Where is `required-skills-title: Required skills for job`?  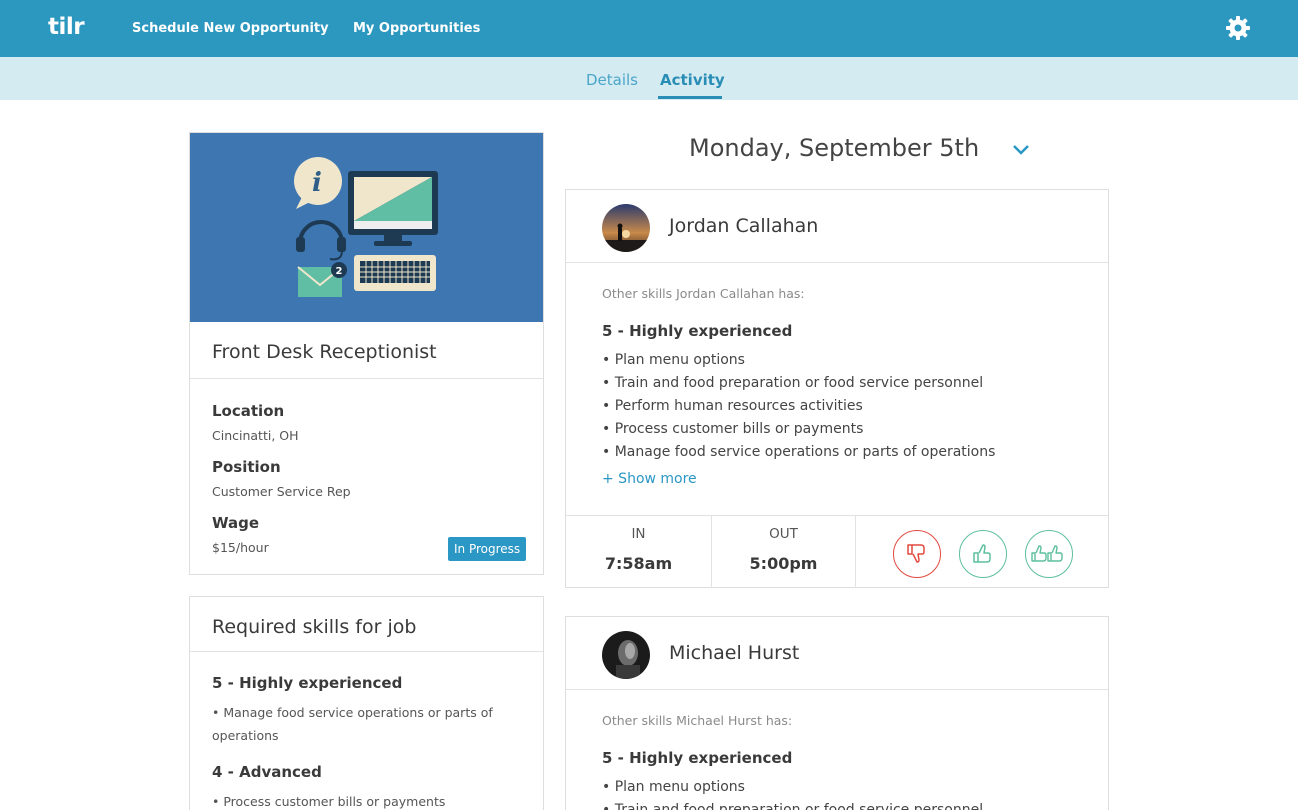
required-skills-title: Required skills for job is located at coordinates (314, 627).